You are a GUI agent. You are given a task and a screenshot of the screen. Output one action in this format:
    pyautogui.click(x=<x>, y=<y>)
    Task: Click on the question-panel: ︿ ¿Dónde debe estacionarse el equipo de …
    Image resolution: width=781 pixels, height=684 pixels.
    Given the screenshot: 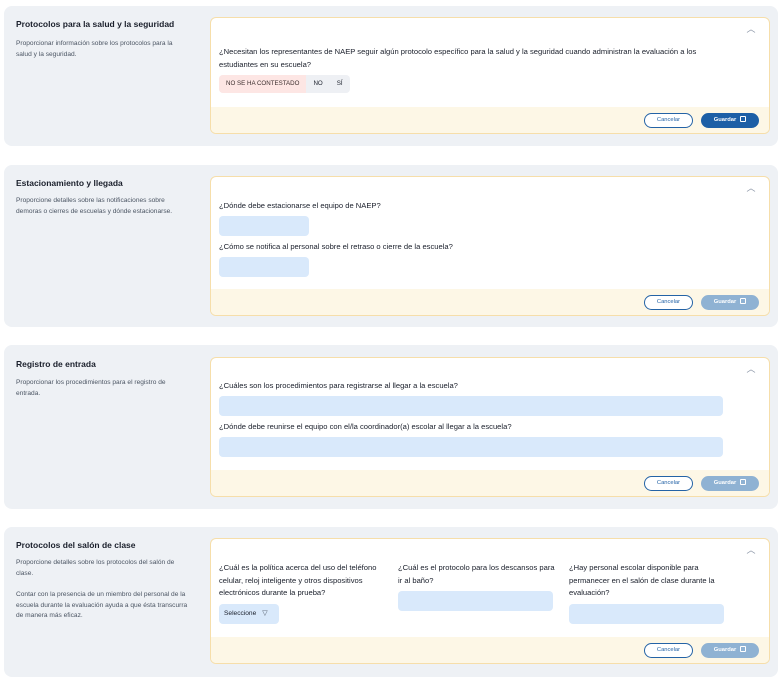 What is the action you would take?
    pyautogui.click(x=490, y=246)
    